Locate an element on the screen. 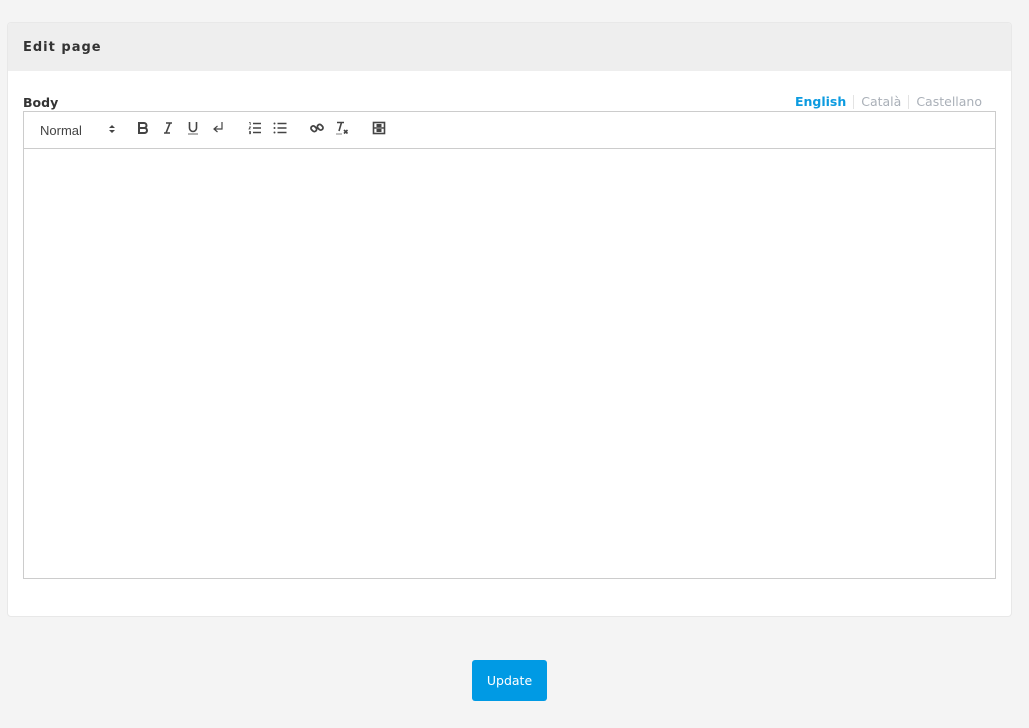 The image size is (1029, 728). format-select-value: Normal is located at coordinates (61, 130).